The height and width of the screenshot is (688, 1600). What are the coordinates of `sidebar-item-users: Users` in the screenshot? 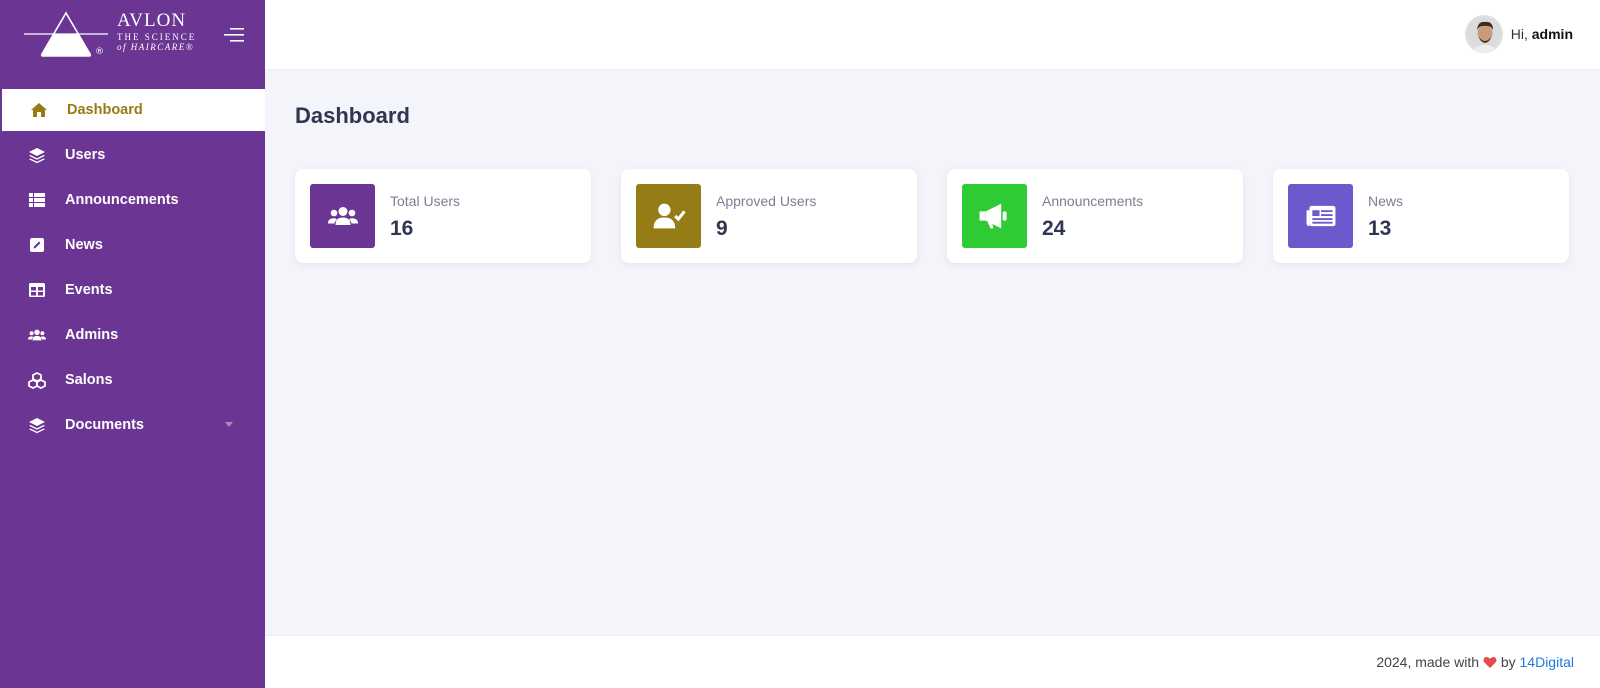 It's located at (132, 155).